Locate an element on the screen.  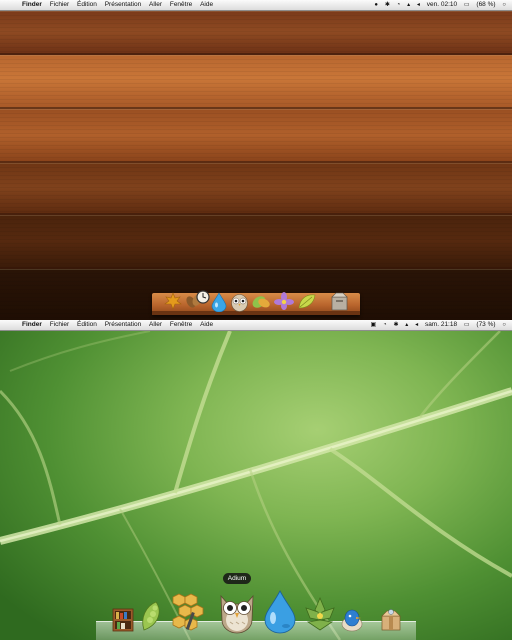
flower-icon is located at coordinates (284, 301).